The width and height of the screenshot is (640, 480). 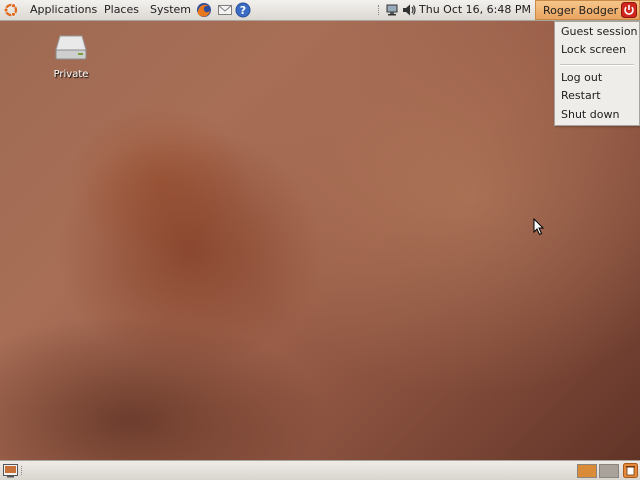 What do you see at coordinates (170, 10) in the screenshot?
I see `menu-system: System` at bounding box center [170, 10].